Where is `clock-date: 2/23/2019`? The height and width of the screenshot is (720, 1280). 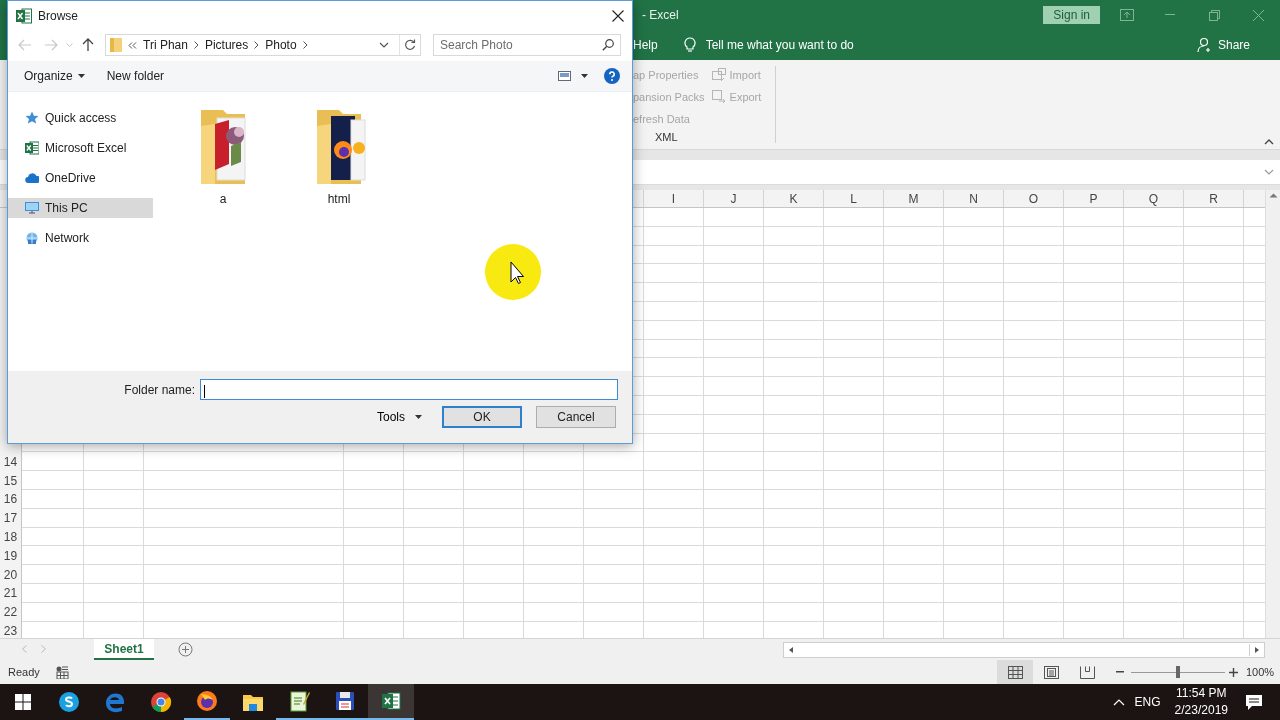 clock-date: 2/23/2019 is located at coordinates (1201, 710).